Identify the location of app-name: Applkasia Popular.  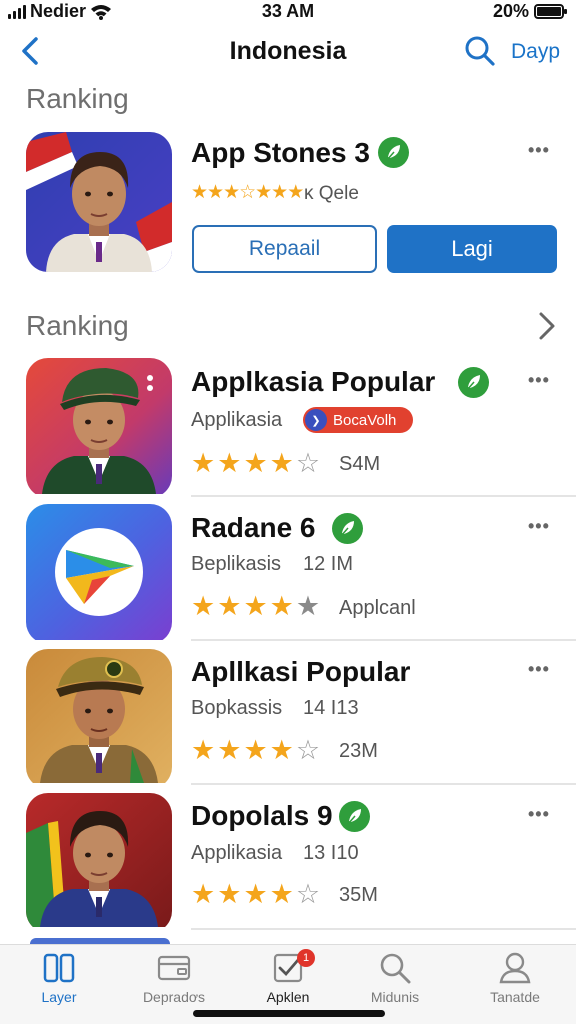
(313, 382).